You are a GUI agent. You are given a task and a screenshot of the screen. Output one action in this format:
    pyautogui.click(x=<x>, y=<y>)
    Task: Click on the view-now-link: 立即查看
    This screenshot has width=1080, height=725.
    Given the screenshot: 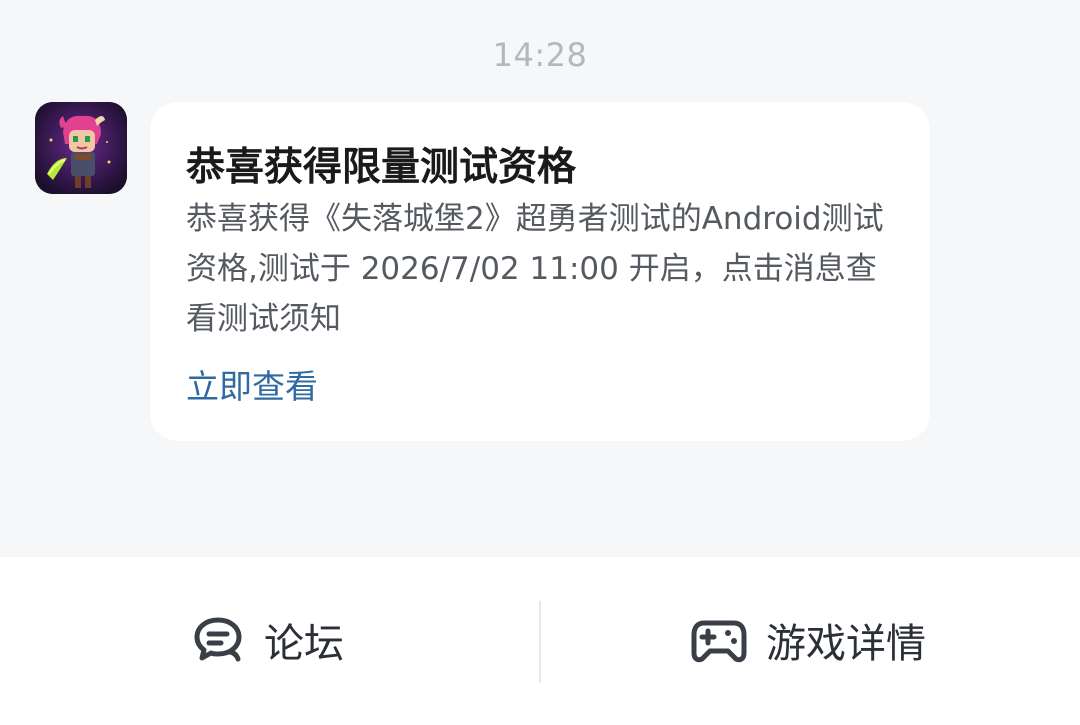 What is the action you would take?
    pyautogui.click(x=252, y=384)
    